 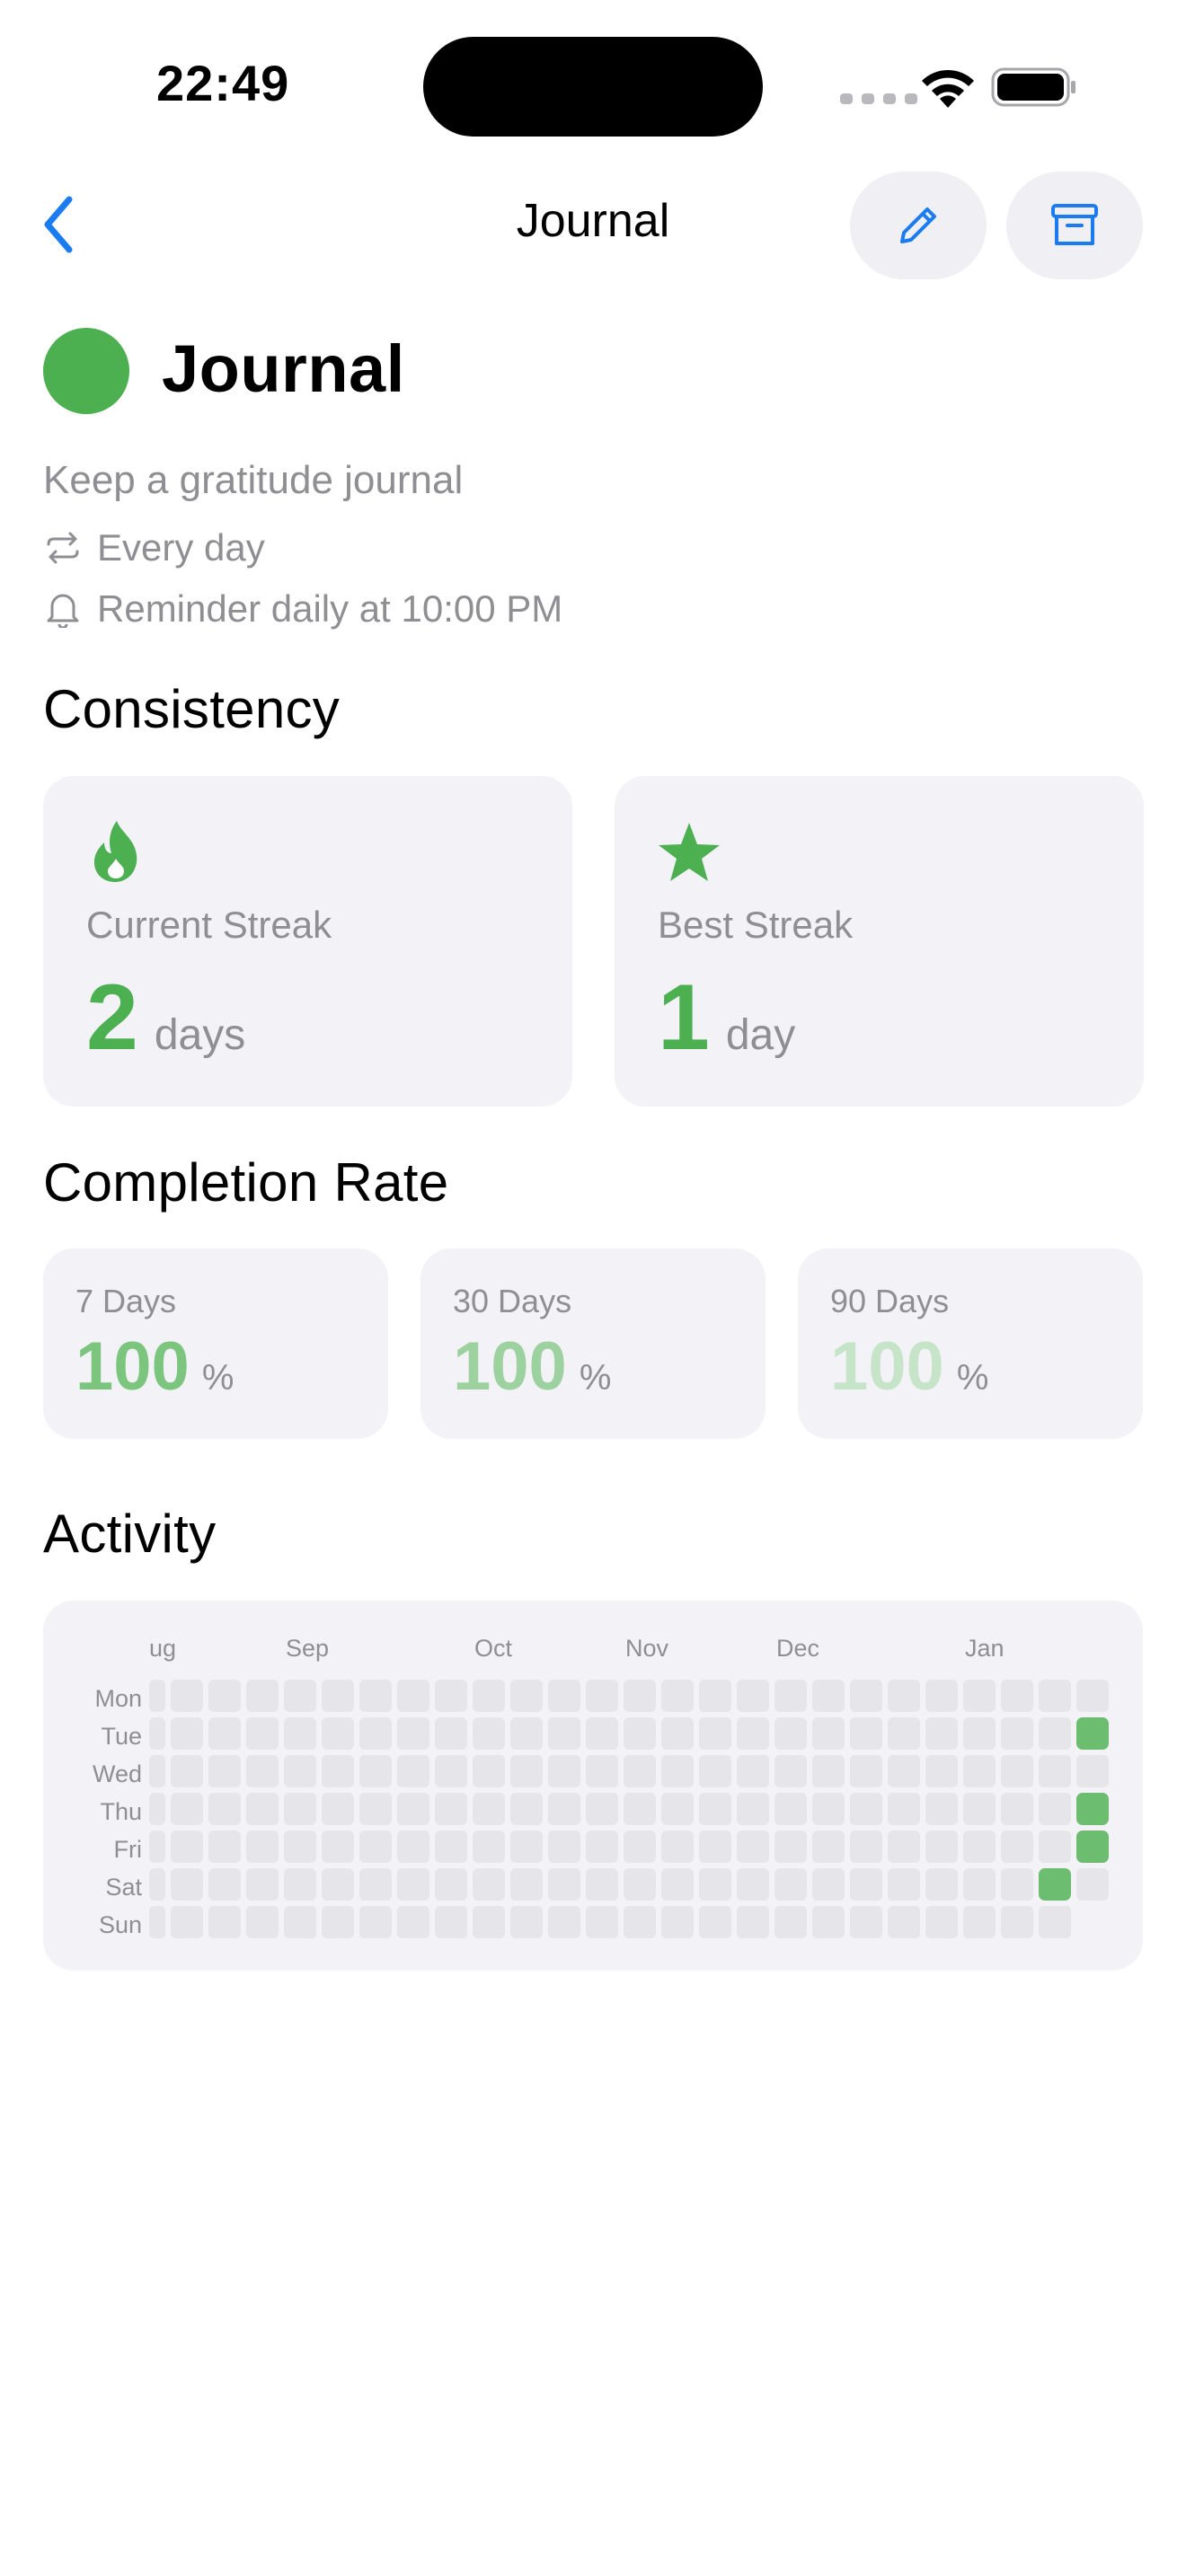 I want to click on day-label-thu: Thu, so click(x=121, y=1811).